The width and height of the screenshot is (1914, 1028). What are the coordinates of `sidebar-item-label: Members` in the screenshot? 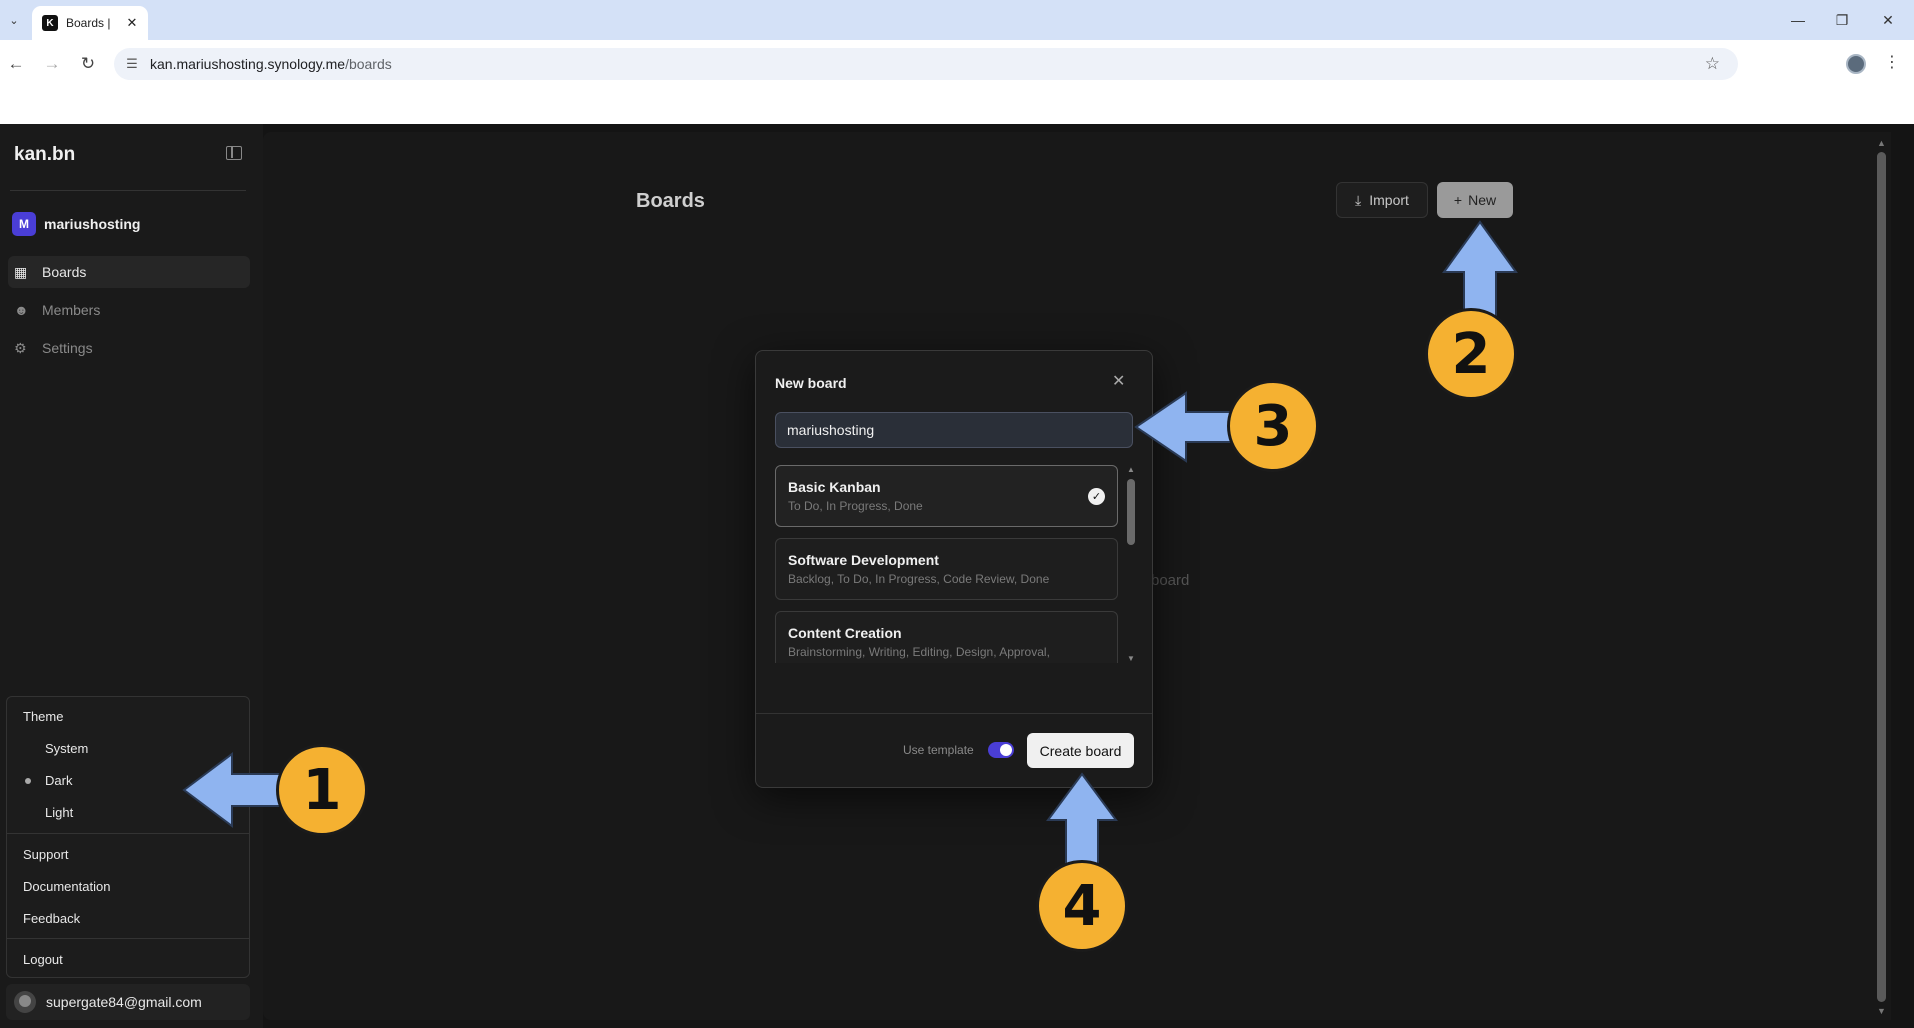 It's located at (71, 310).